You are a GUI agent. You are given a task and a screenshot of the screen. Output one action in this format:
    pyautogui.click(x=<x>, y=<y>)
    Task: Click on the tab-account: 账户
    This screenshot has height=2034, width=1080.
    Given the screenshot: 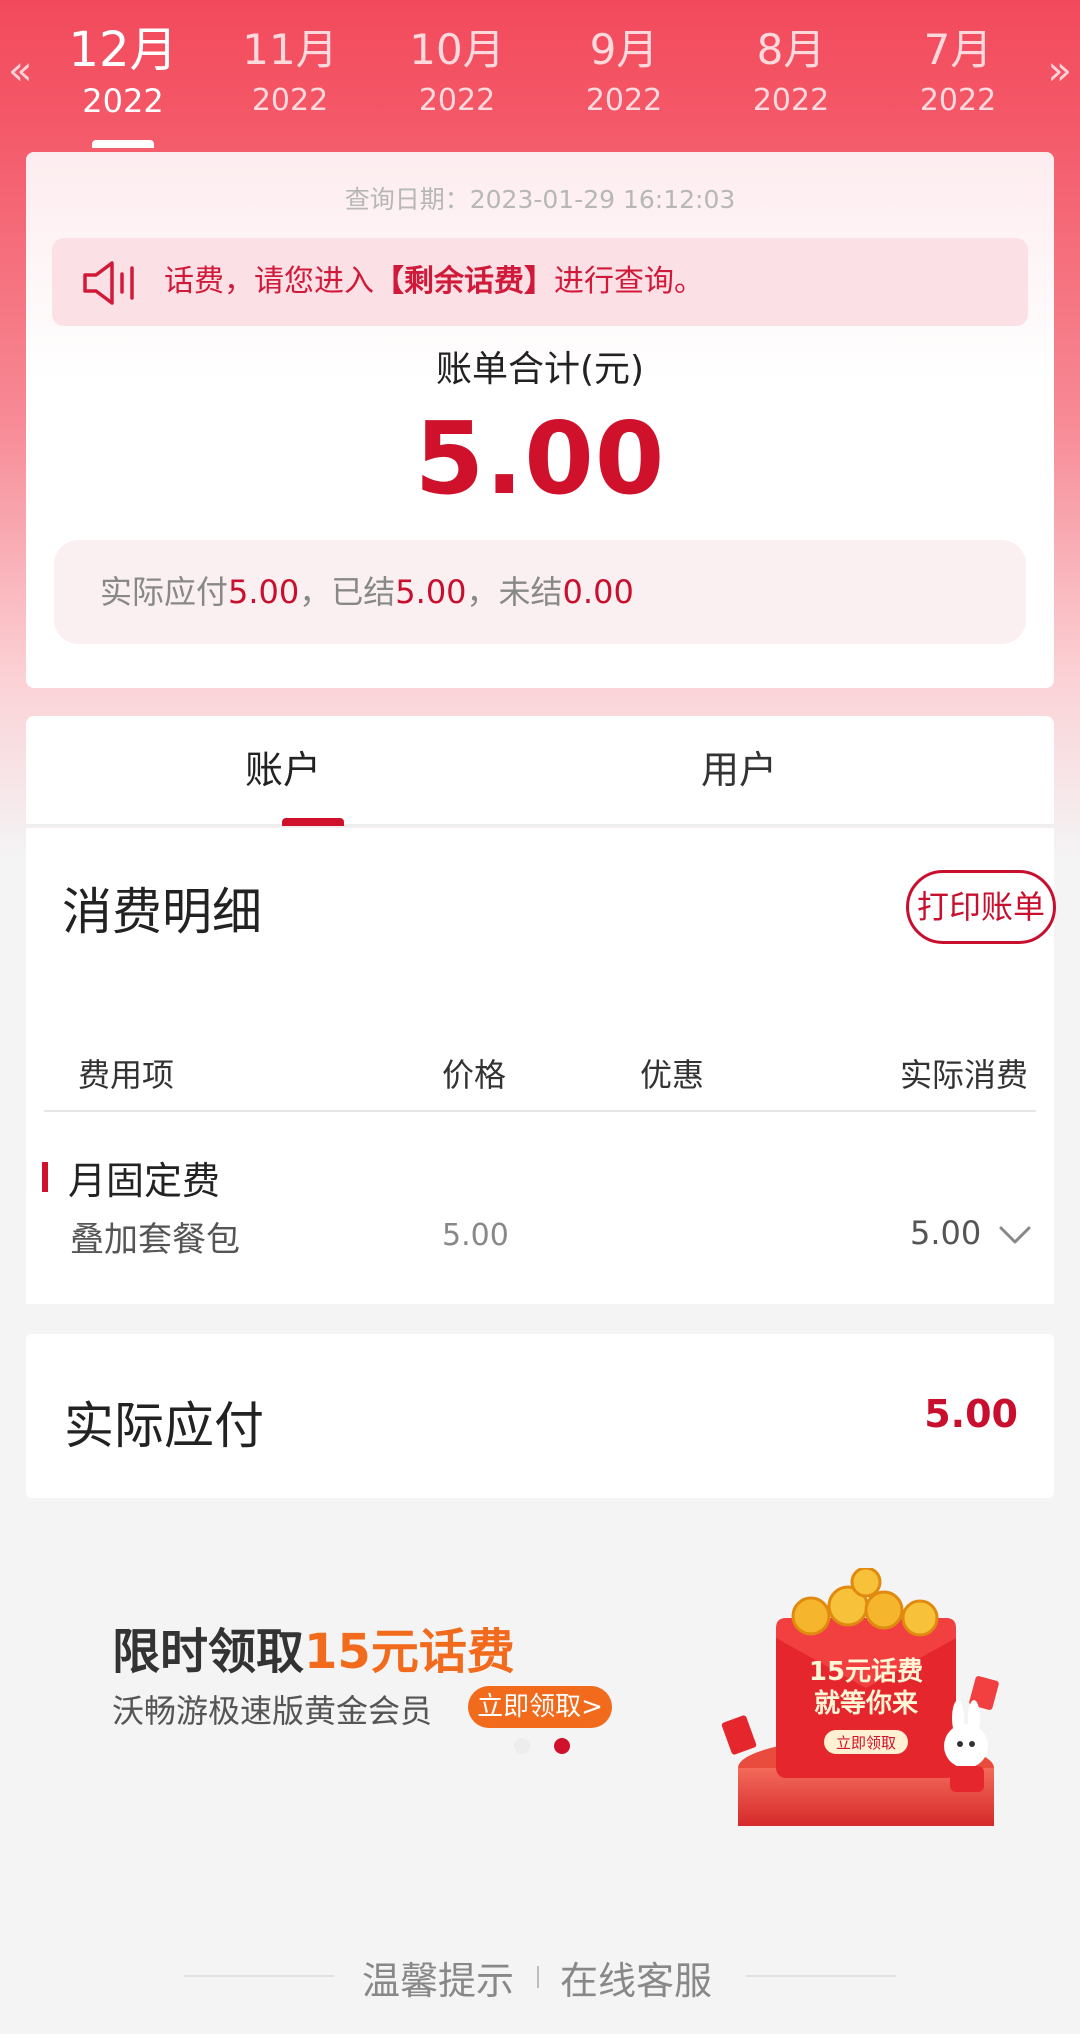 What is the action you would take?
    pyautogui.click(x=283, y=770)
    